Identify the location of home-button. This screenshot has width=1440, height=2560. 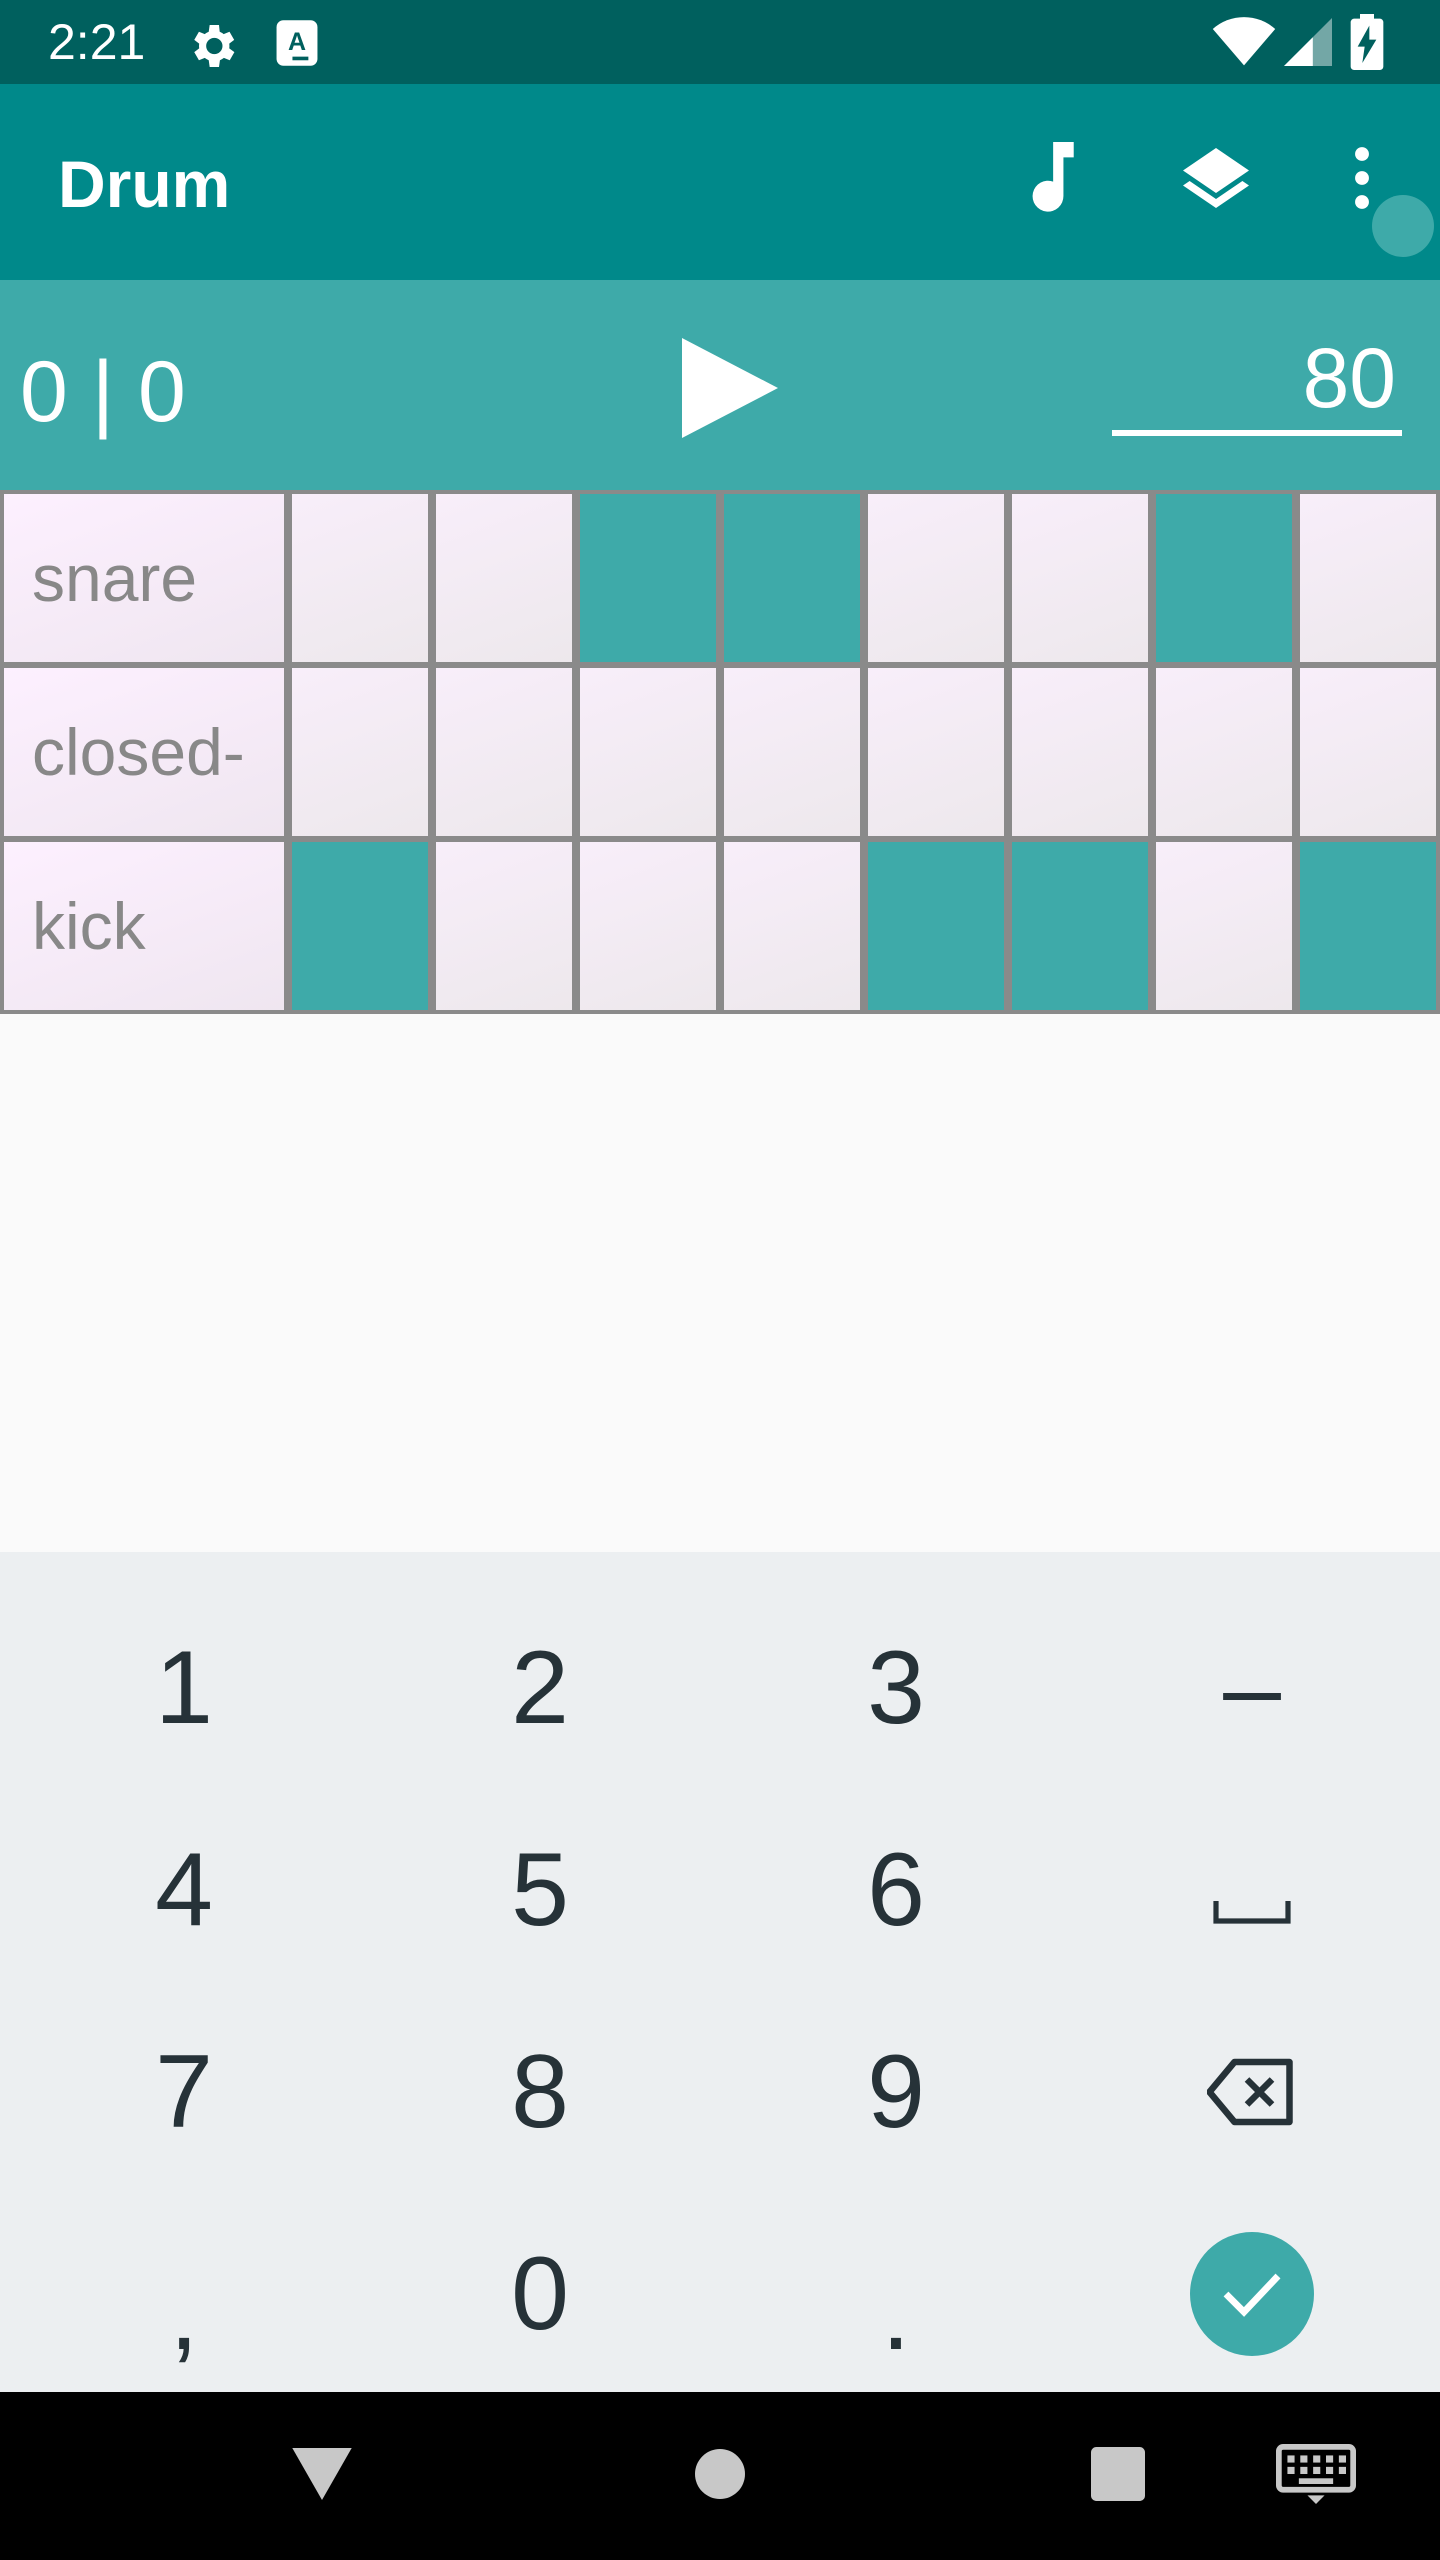
(720, 2476).